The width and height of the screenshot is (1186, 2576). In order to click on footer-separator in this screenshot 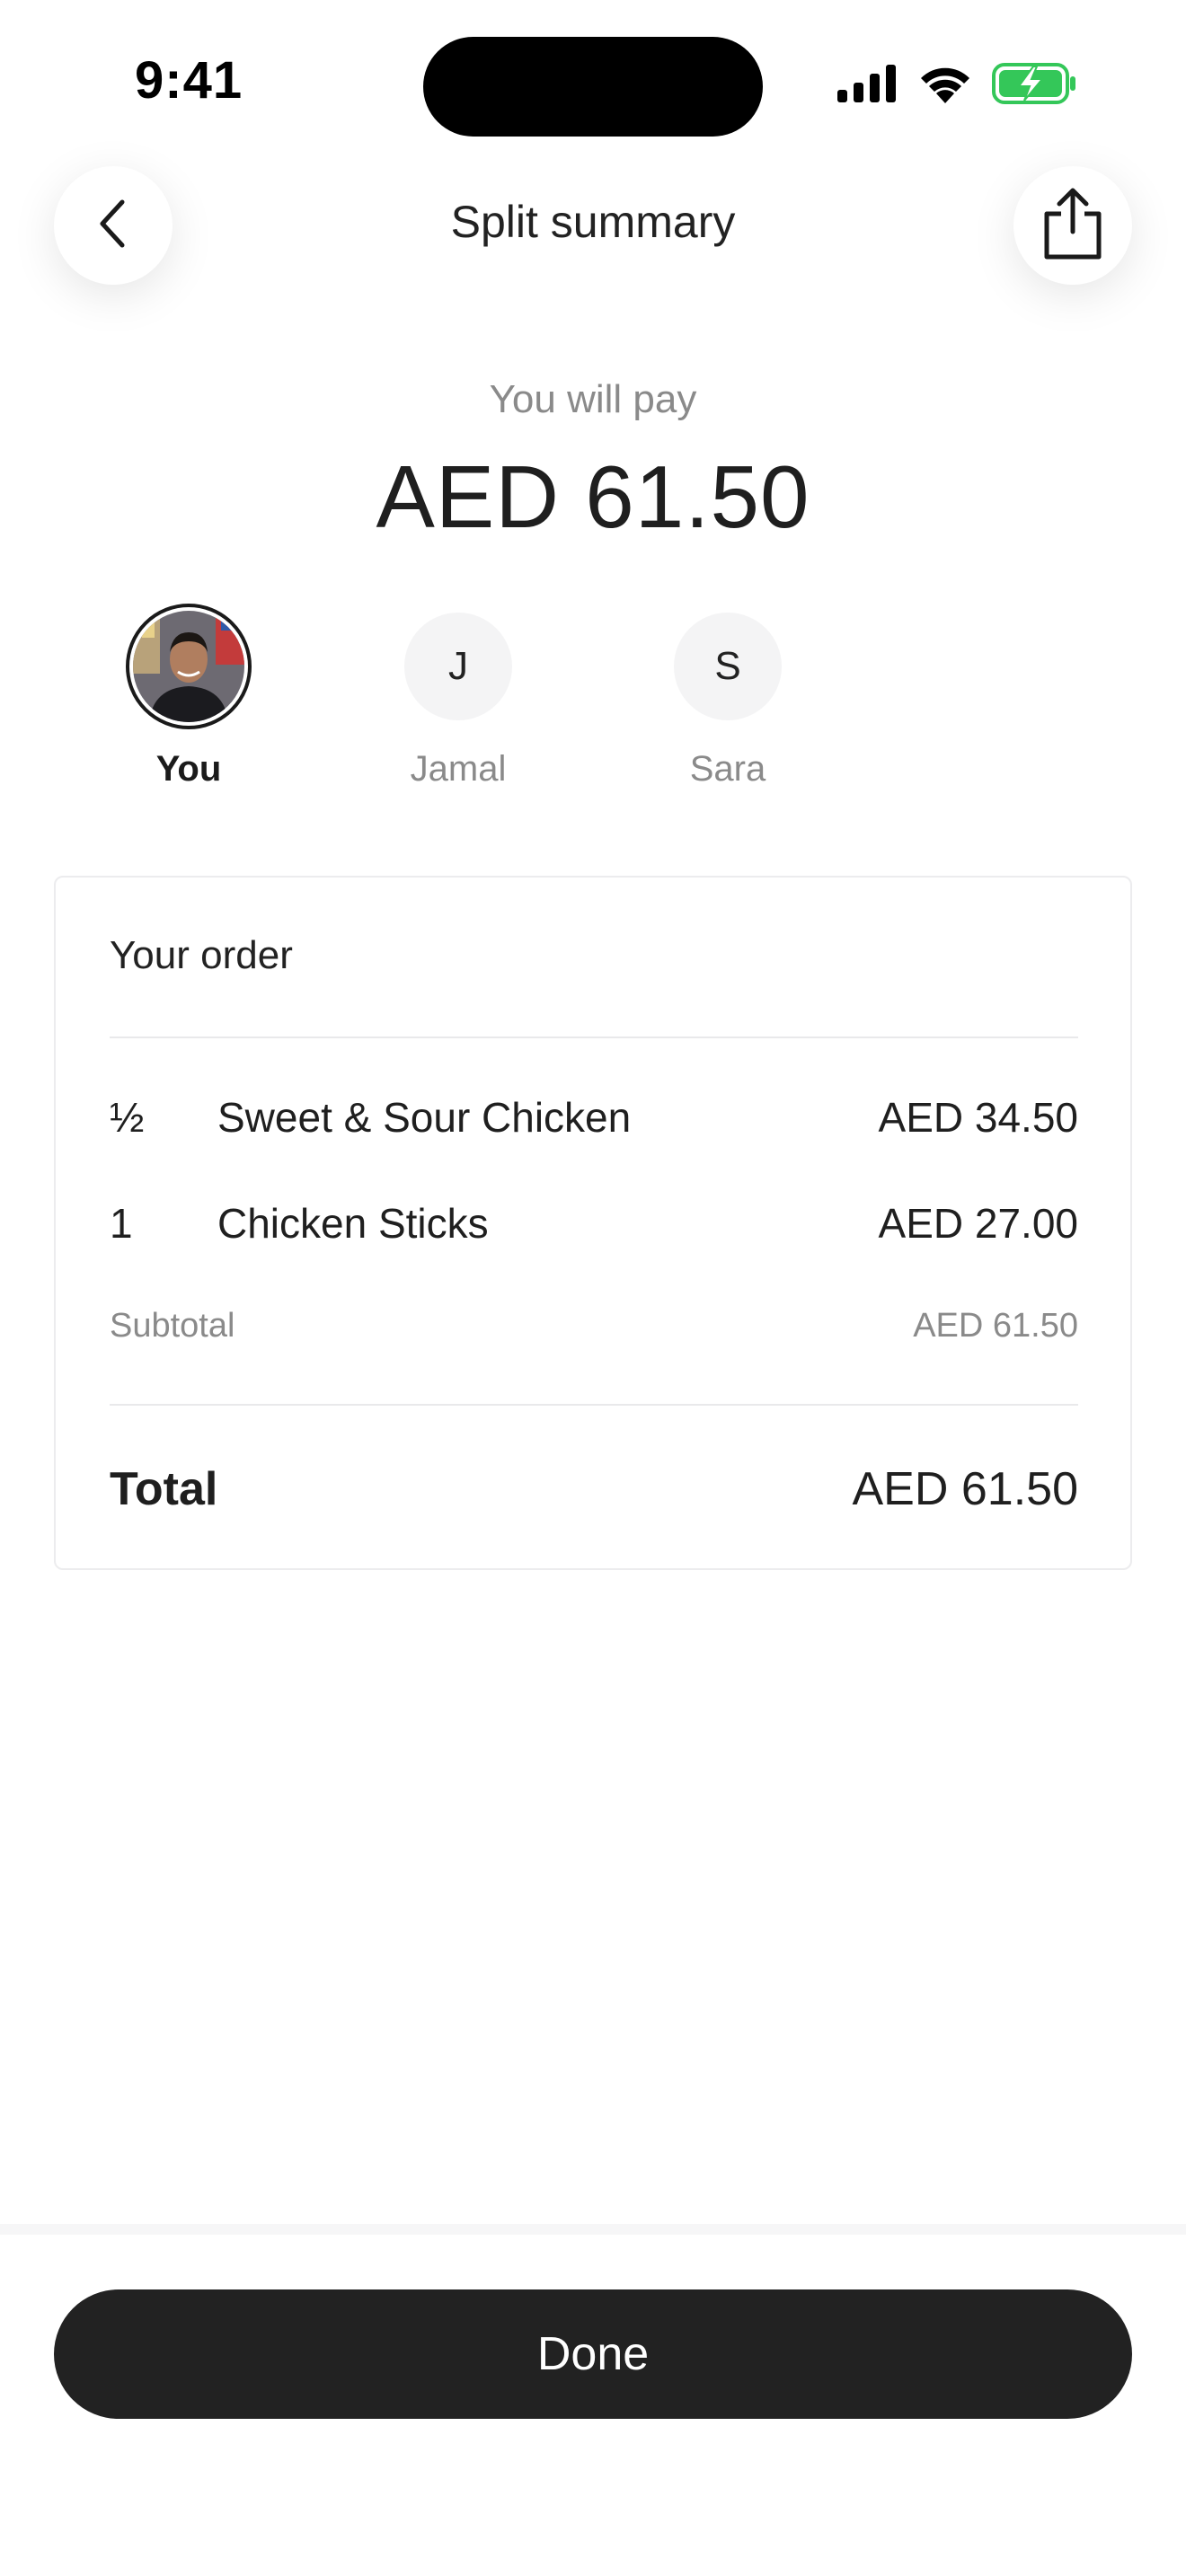, I will do `click(593, 2229)`.